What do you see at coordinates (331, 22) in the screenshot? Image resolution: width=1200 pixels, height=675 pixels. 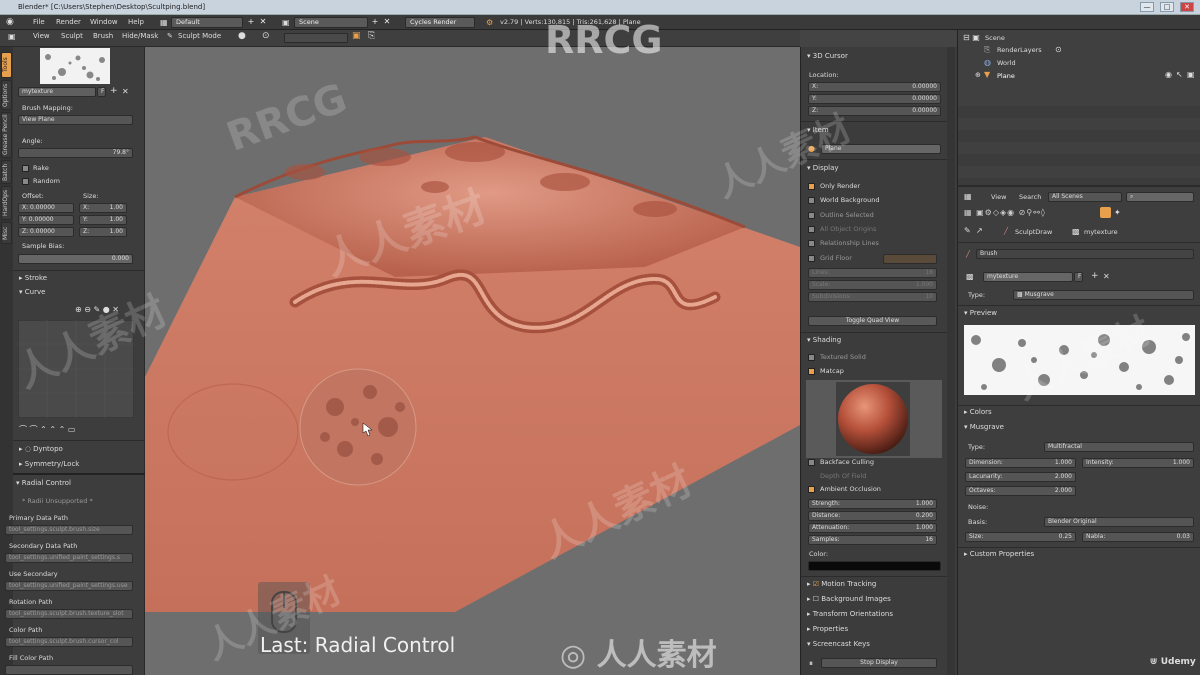 I see `scene-select: Scene` at bounding box center [331, 22].